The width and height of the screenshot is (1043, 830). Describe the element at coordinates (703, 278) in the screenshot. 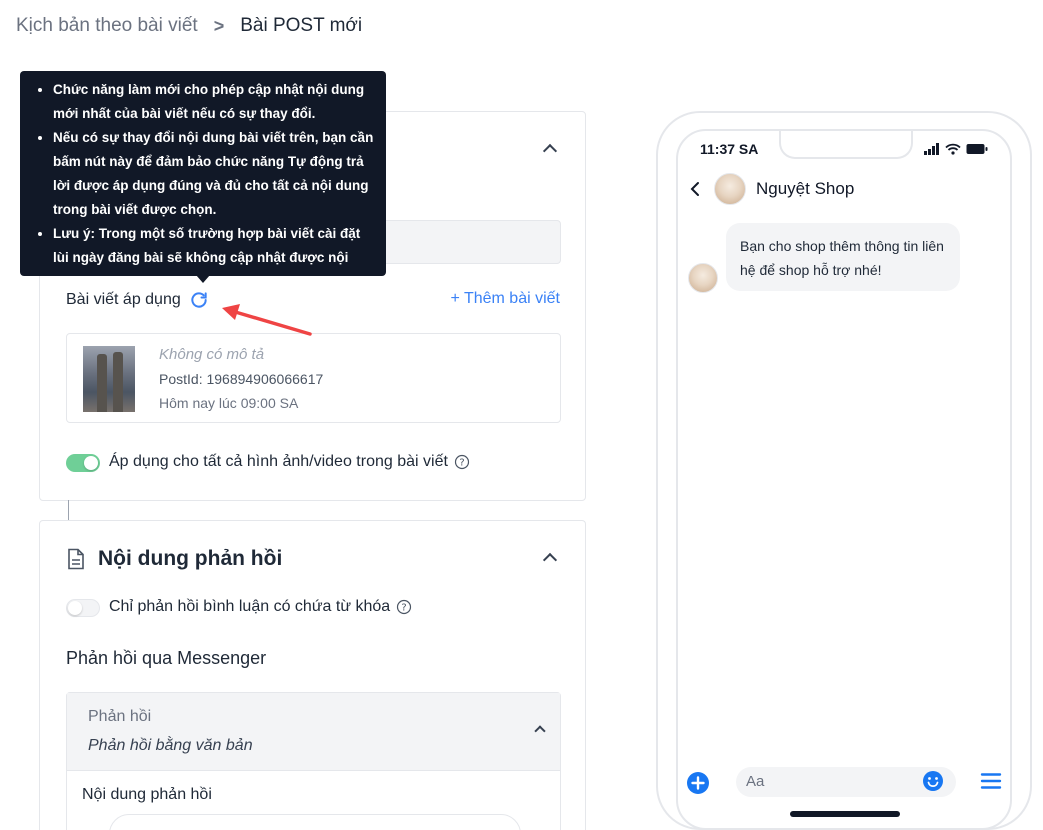

I see `message-avatar` at that location.